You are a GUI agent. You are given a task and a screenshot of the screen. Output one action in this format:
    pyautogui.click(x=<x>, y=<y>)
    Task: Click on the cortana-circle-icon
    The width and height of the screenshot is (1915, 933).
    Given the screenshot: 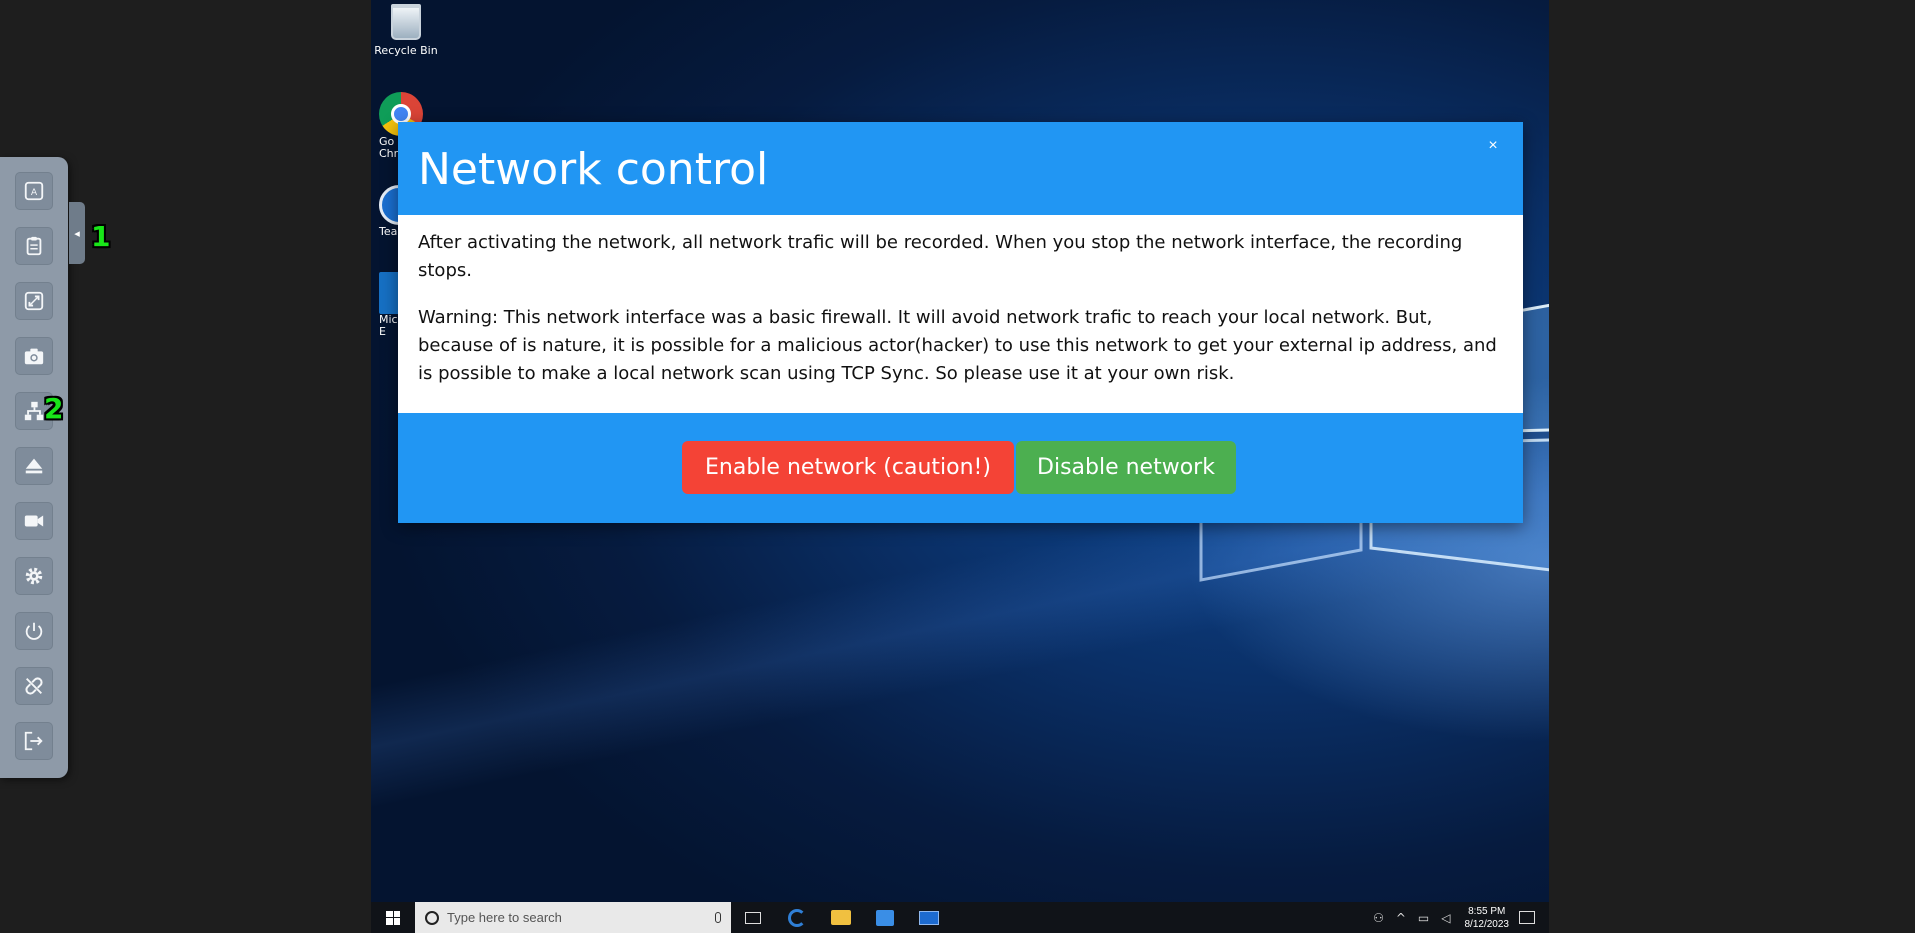 What is the action you would take?
    pyautogui.click(x=432, y=917)
    